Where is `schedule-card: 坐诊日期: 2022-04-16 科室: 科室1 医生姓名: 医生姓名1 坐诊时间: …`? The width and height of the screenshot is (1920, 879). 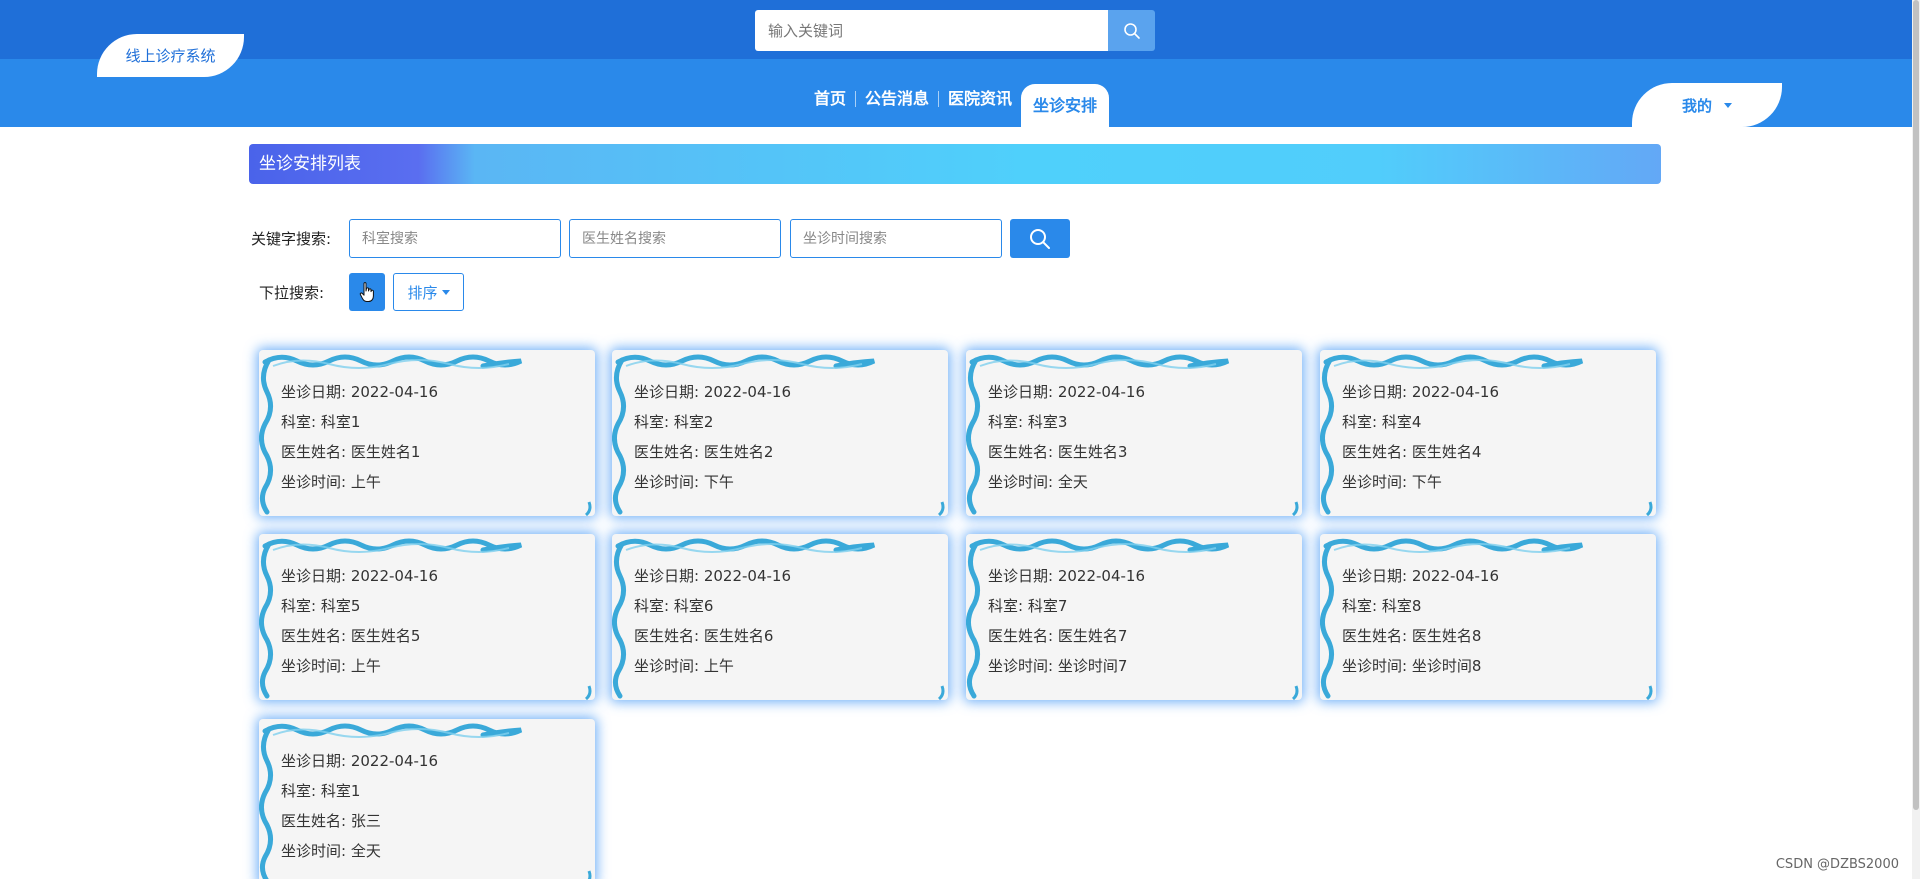 schedule-card: 坐诊日期: 2022-04-16 科室: 科室1 医生姓名: 医生姓名1 坐诊时间: … is located at coordinates (427, 433).